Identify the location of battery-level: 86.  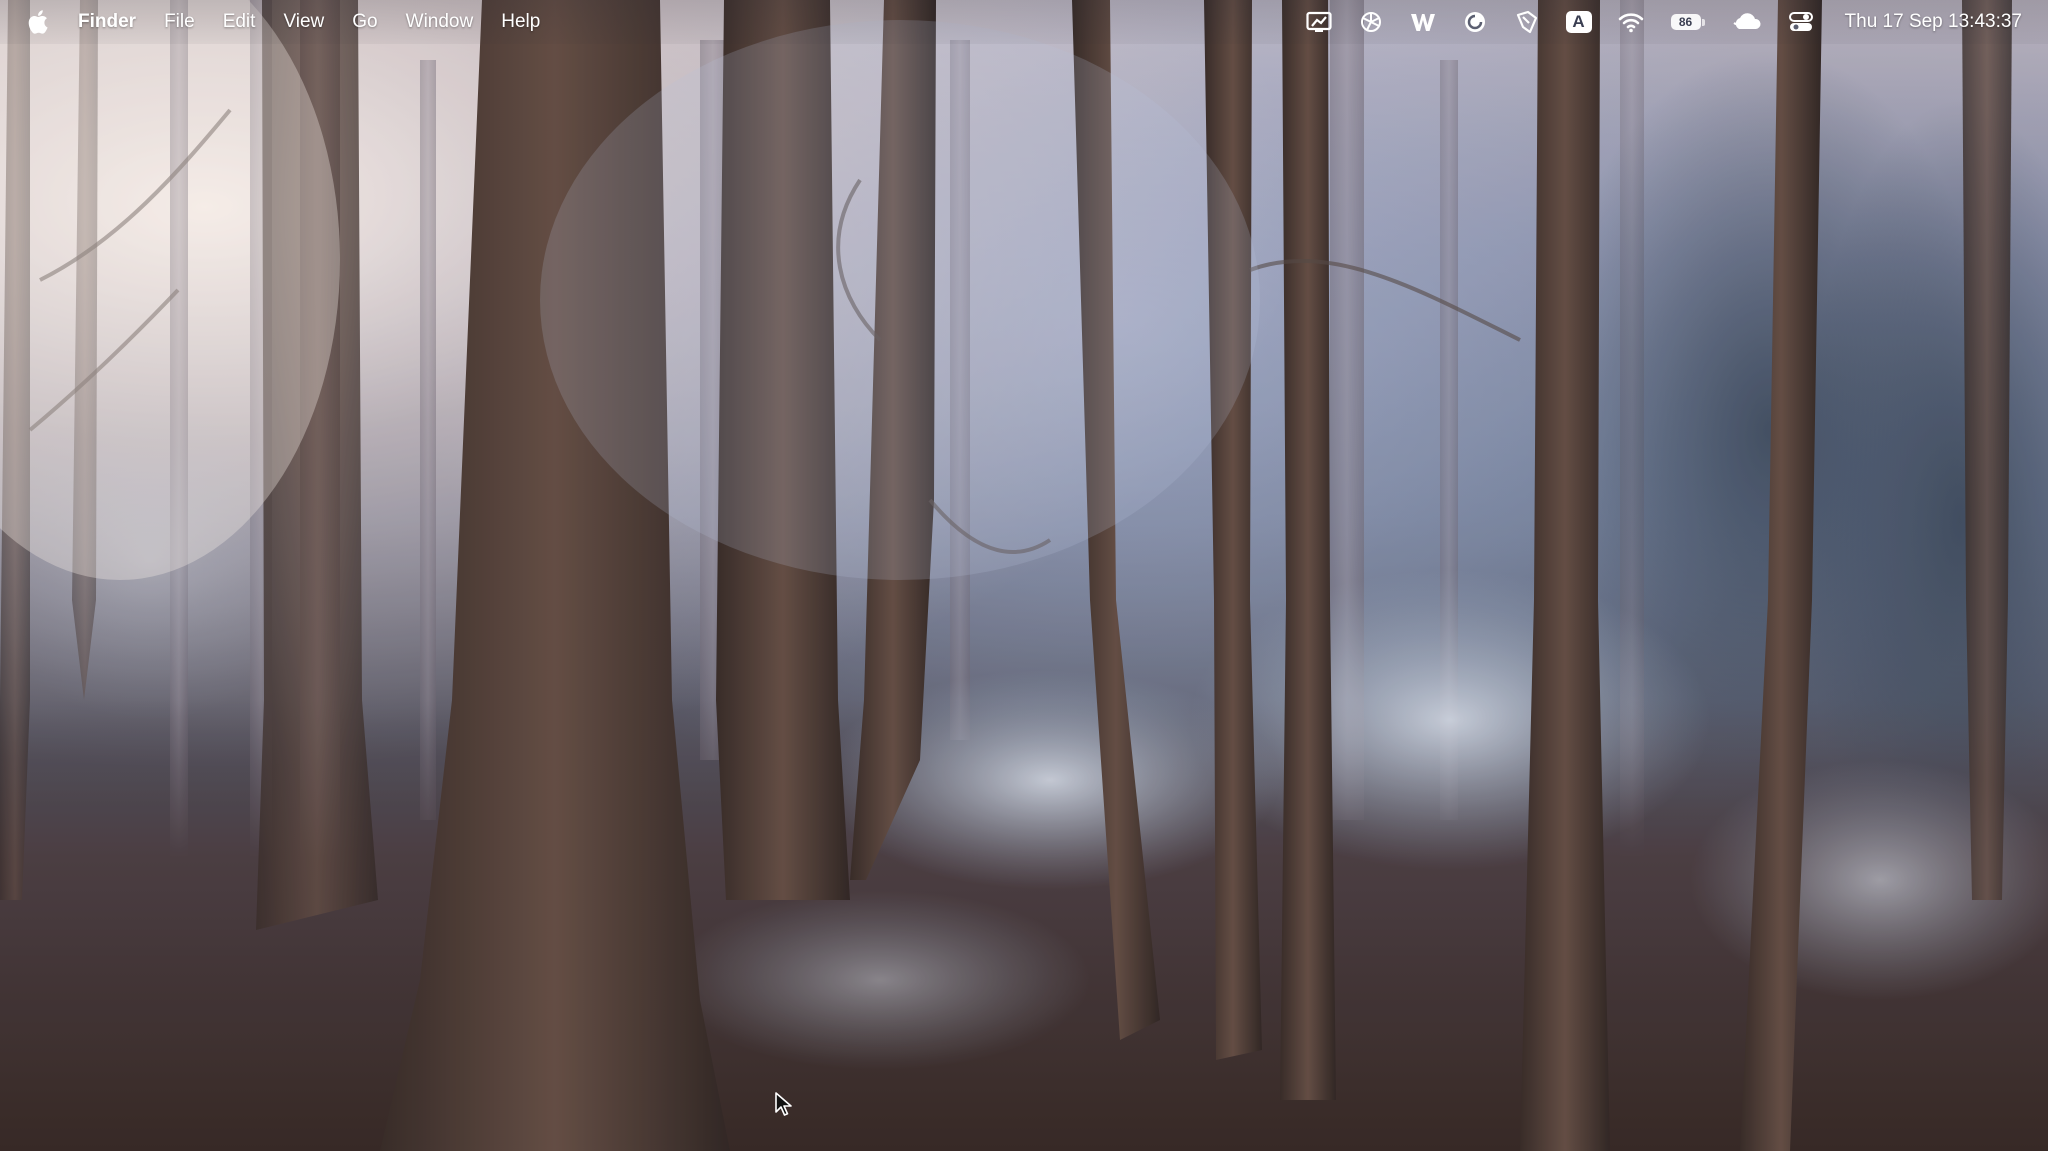
(1685, 22).